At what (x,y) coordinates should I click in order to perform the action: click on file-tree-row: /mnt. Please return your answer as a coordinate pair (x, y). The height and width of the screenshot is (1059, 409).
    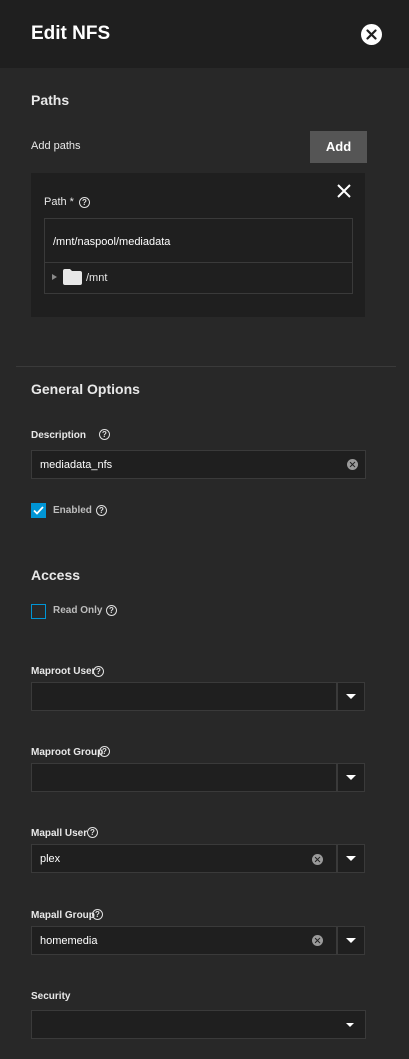
    Looking at the image, I should click on (198, 278).